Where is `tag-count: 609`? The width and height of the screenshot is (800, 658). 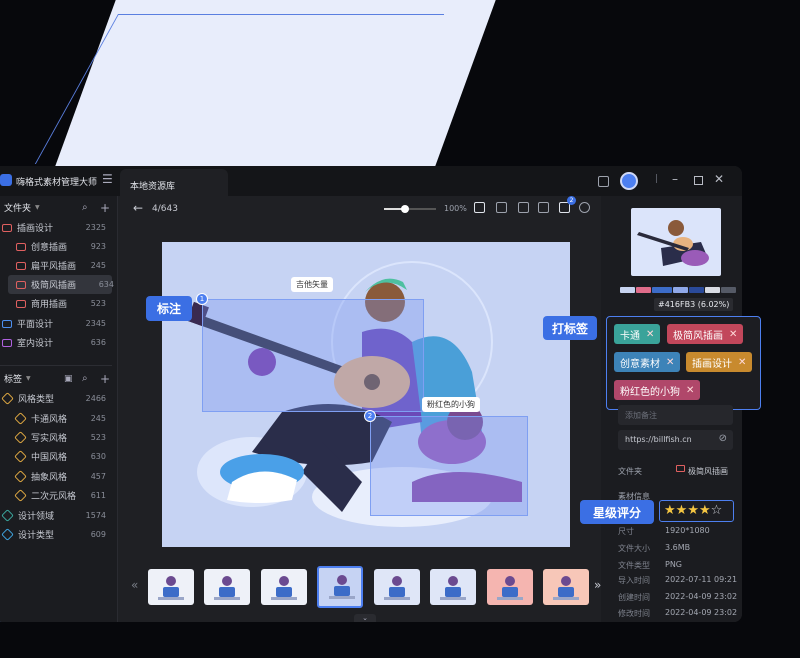 tag-count: 609 is located at coordinates (98, 534).